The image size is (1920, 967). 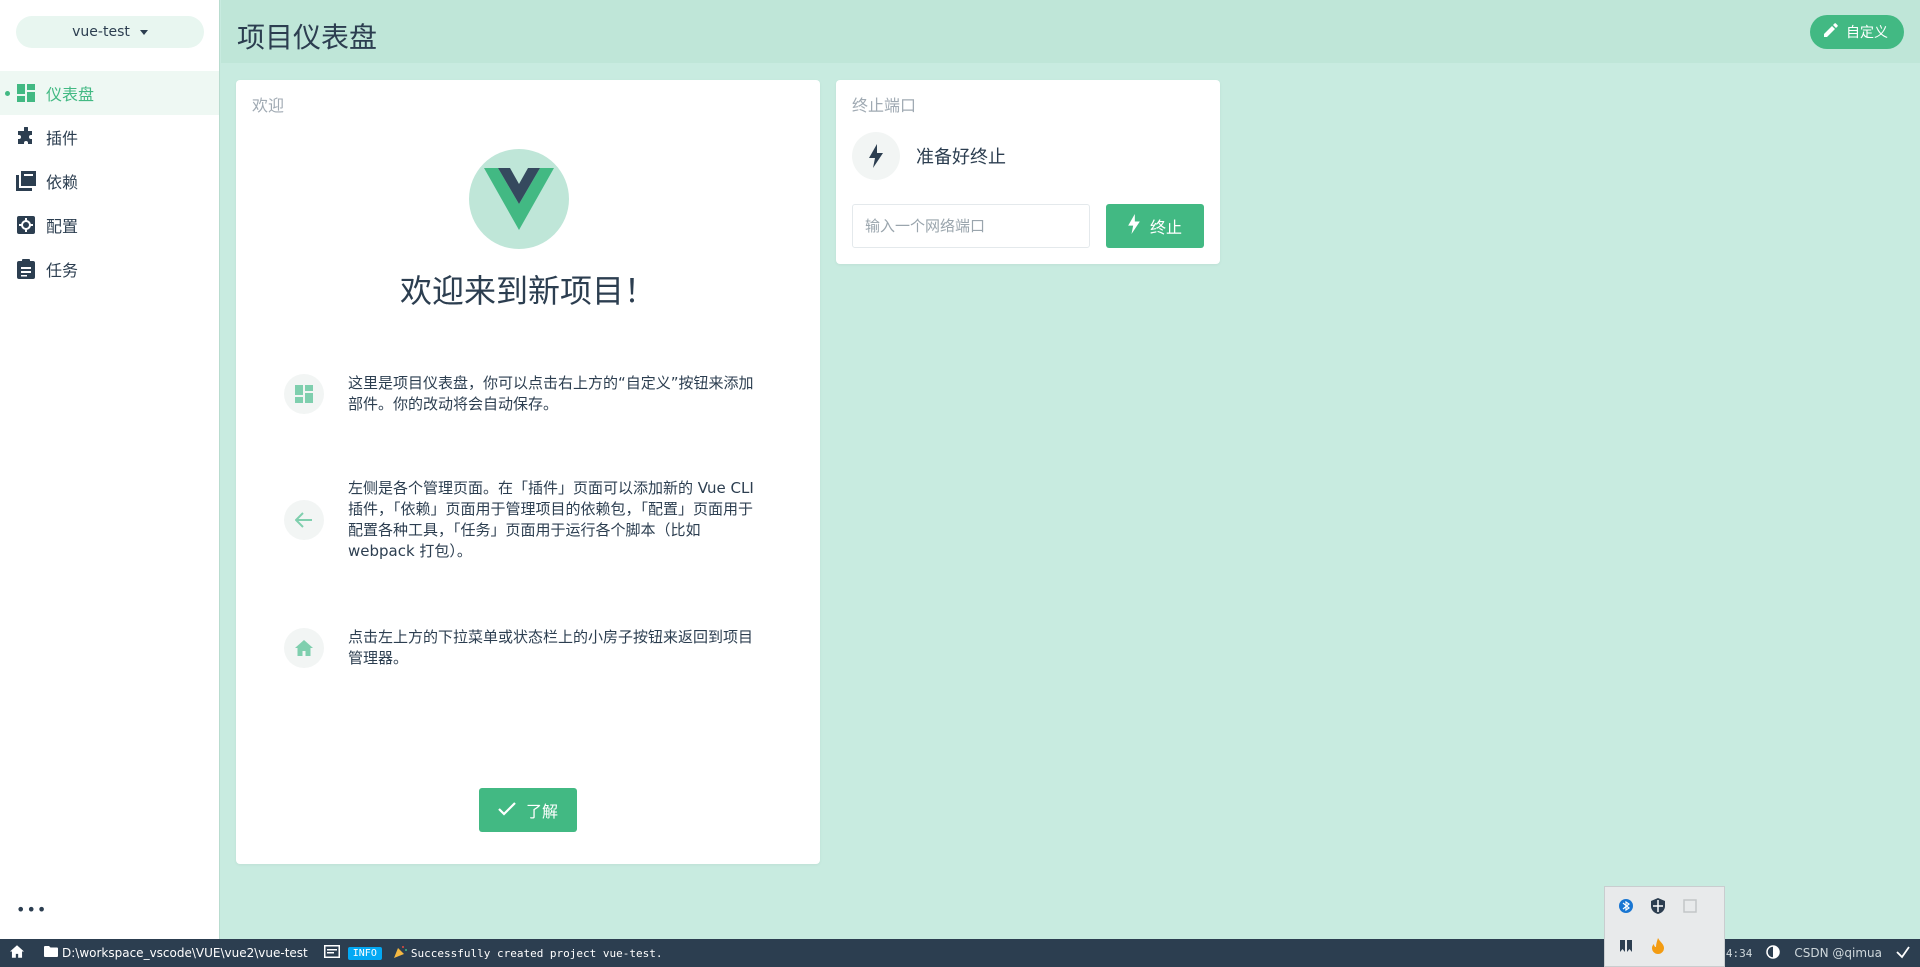 I want to click on sidebar-item-dependencies: 依赖, so click(x=109, y=181).